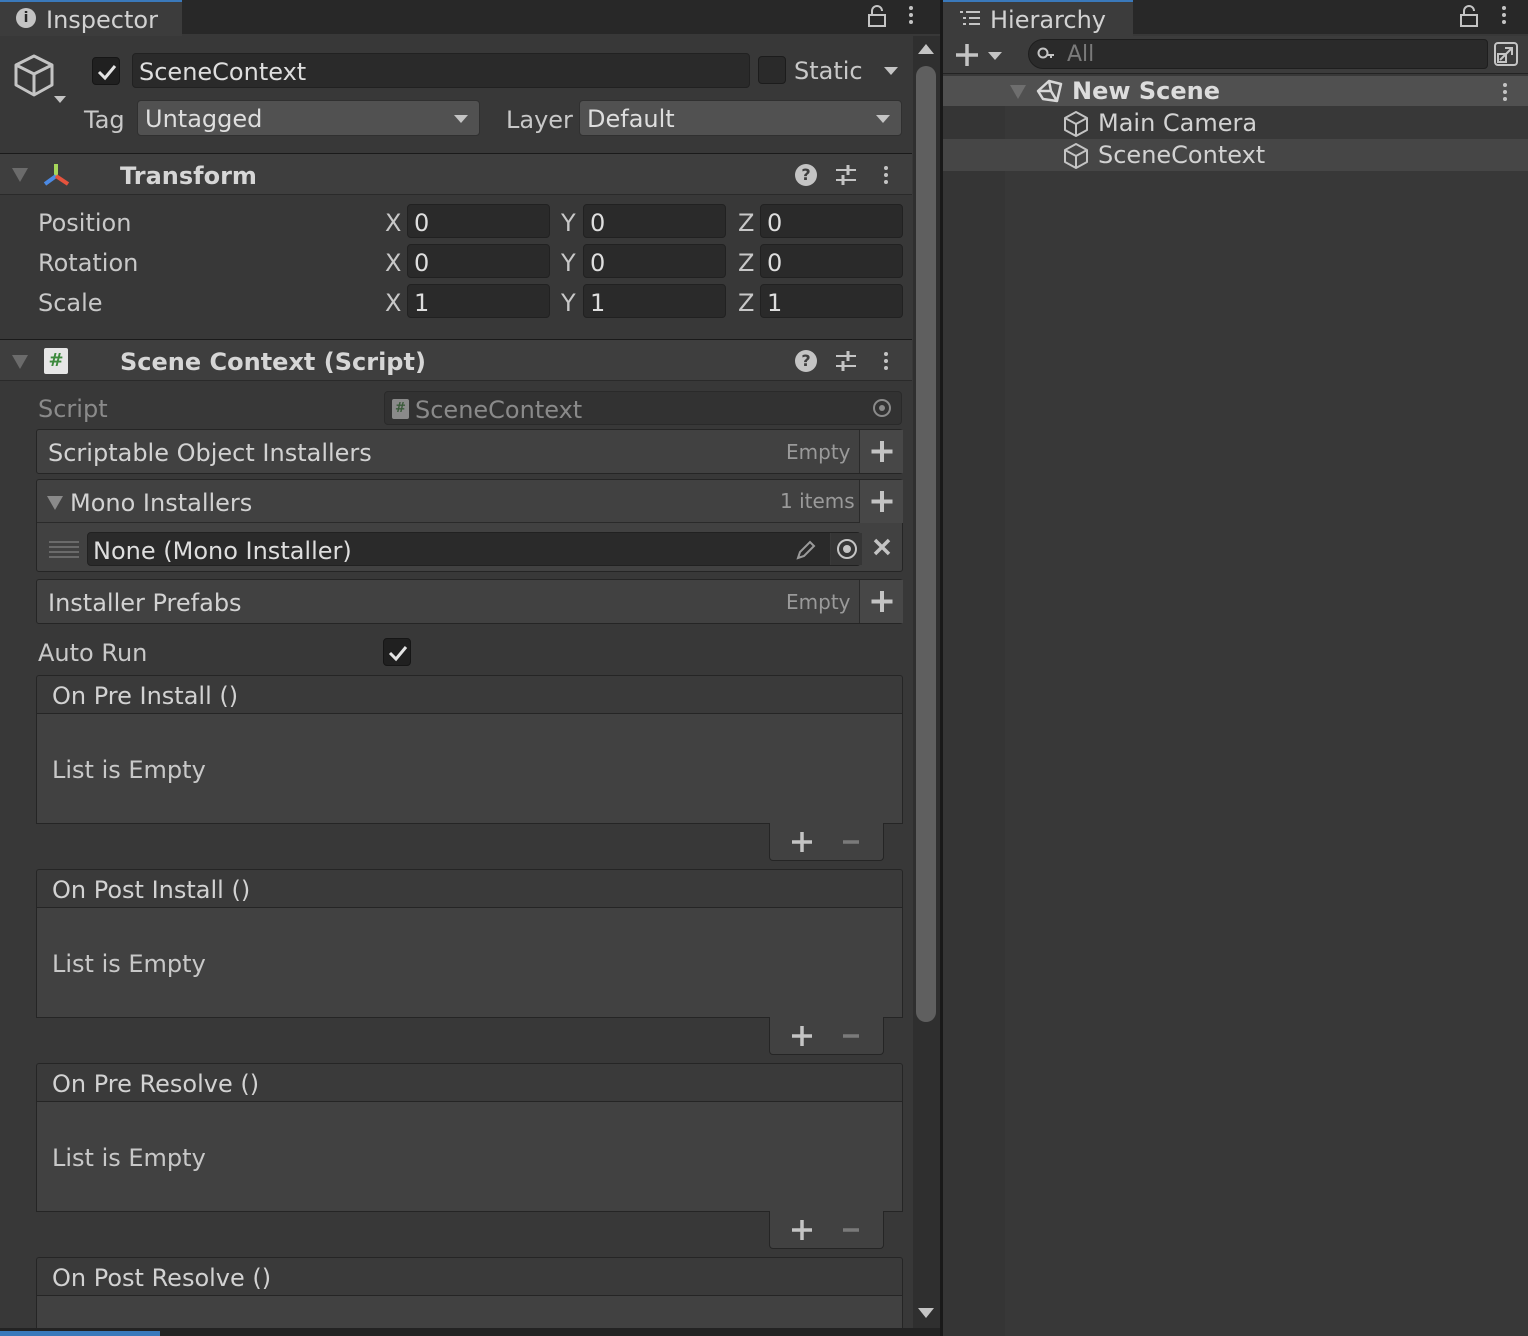 The image size is (1528, 1336). I want to click on close-icon, so click(882, 547).